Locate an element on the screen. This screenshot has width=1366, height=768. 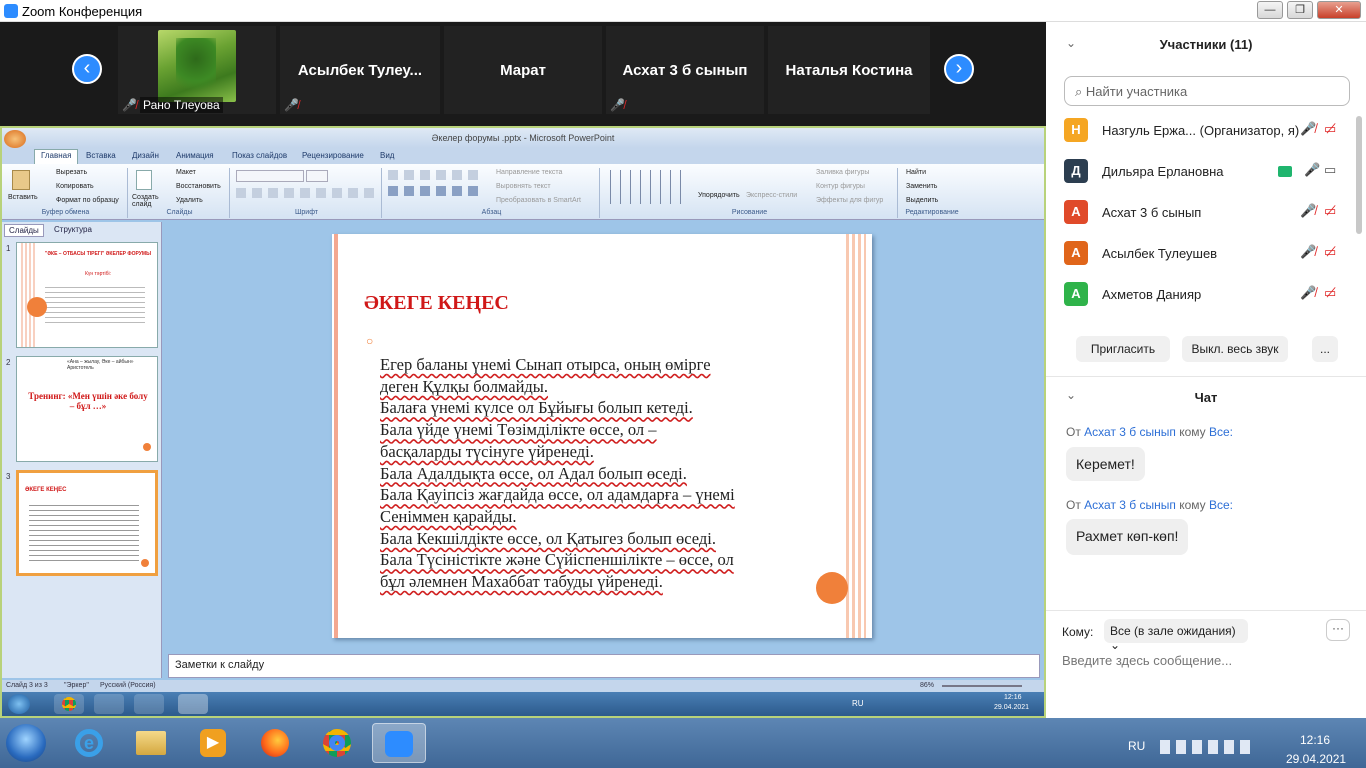
font-format-buttons is located at coordinates (306, 193).